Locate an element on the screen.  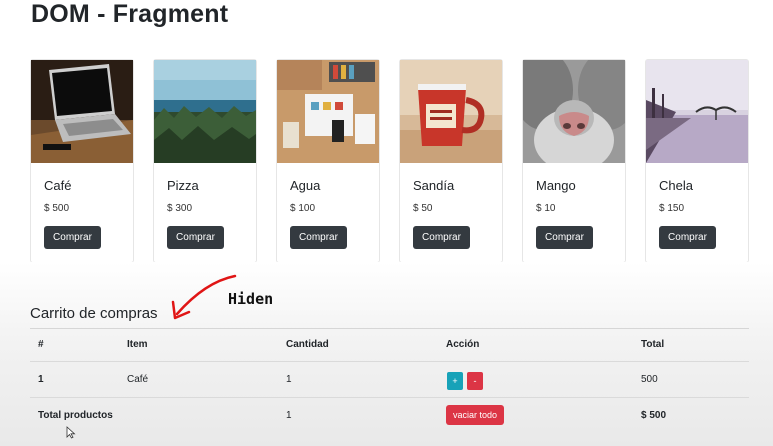
product-image-laptop is located at coordinates (82, 111).